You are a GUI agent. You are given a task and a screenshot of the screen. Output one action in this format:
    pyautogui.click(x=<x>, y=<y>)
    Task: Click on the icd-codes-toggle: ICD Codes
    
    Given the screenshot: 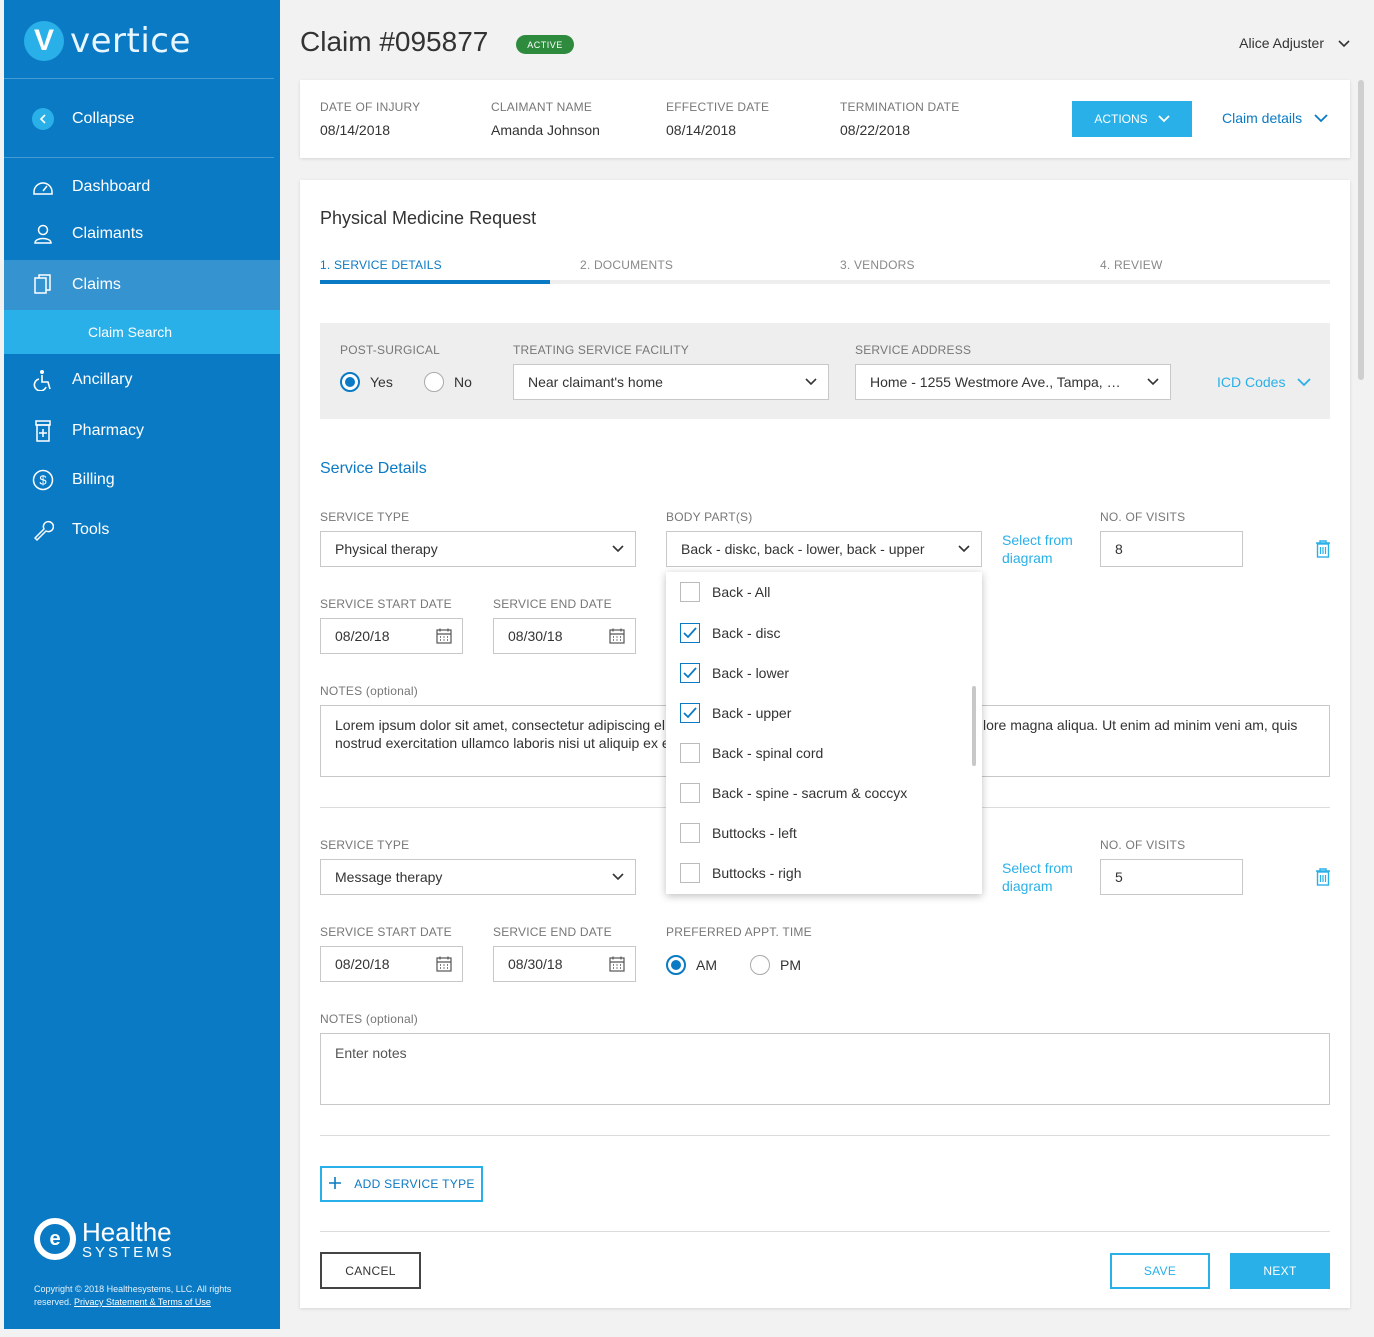 What is the action you would take?
    pyautogui.click(x=1264, y=382)
    